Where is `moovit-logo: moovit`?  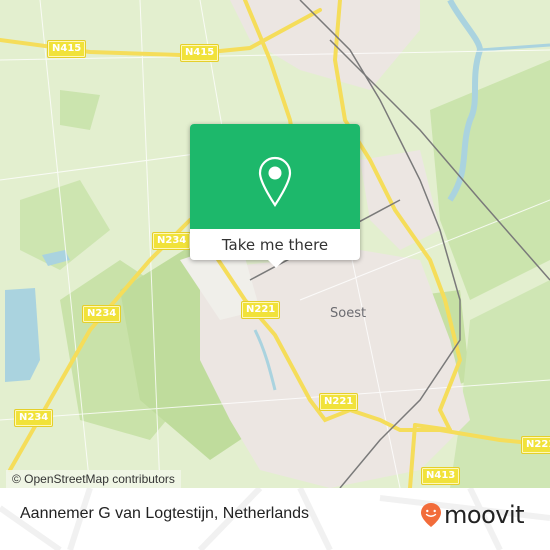
moovit-logo: moovit is located at coordinates (472, 515).